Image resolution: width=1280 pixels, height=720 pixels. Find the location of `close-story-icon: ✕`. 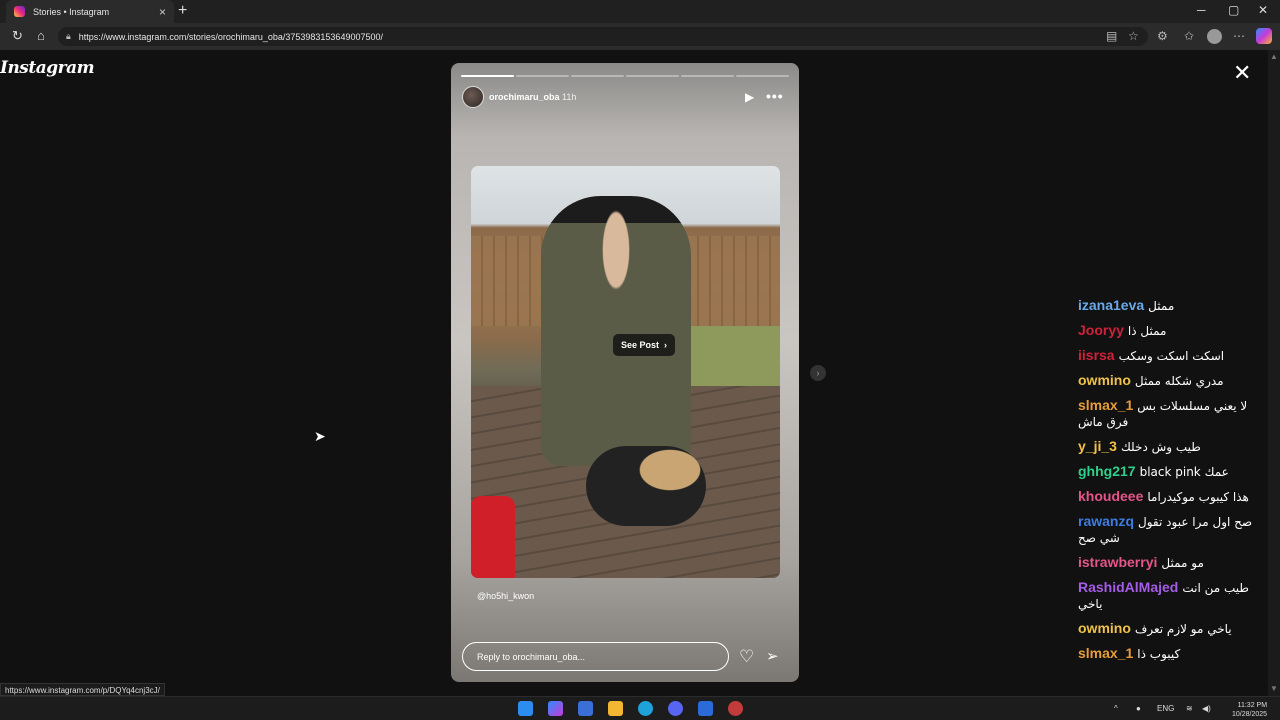

close-story-icon: ✕ is located at coordinates (1242, 73).